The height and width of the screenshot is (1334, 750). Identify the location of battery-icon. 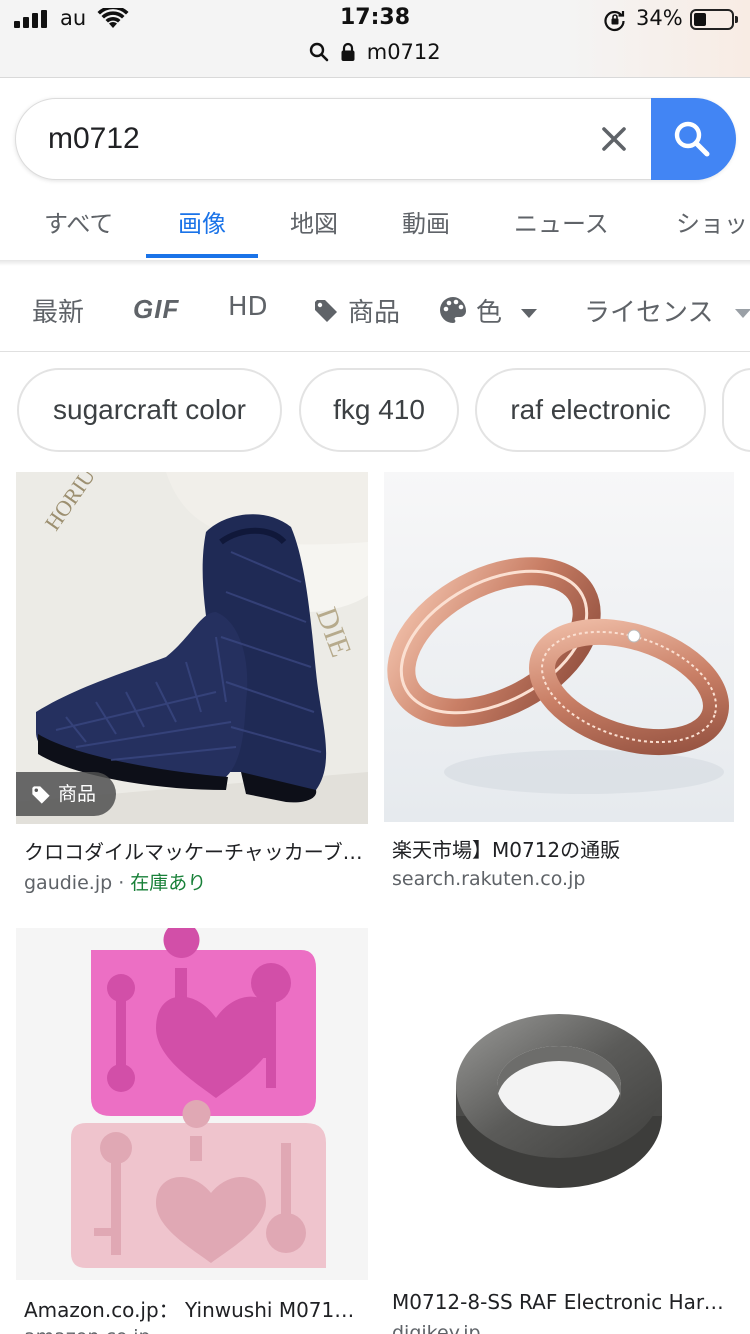
(714, 19).